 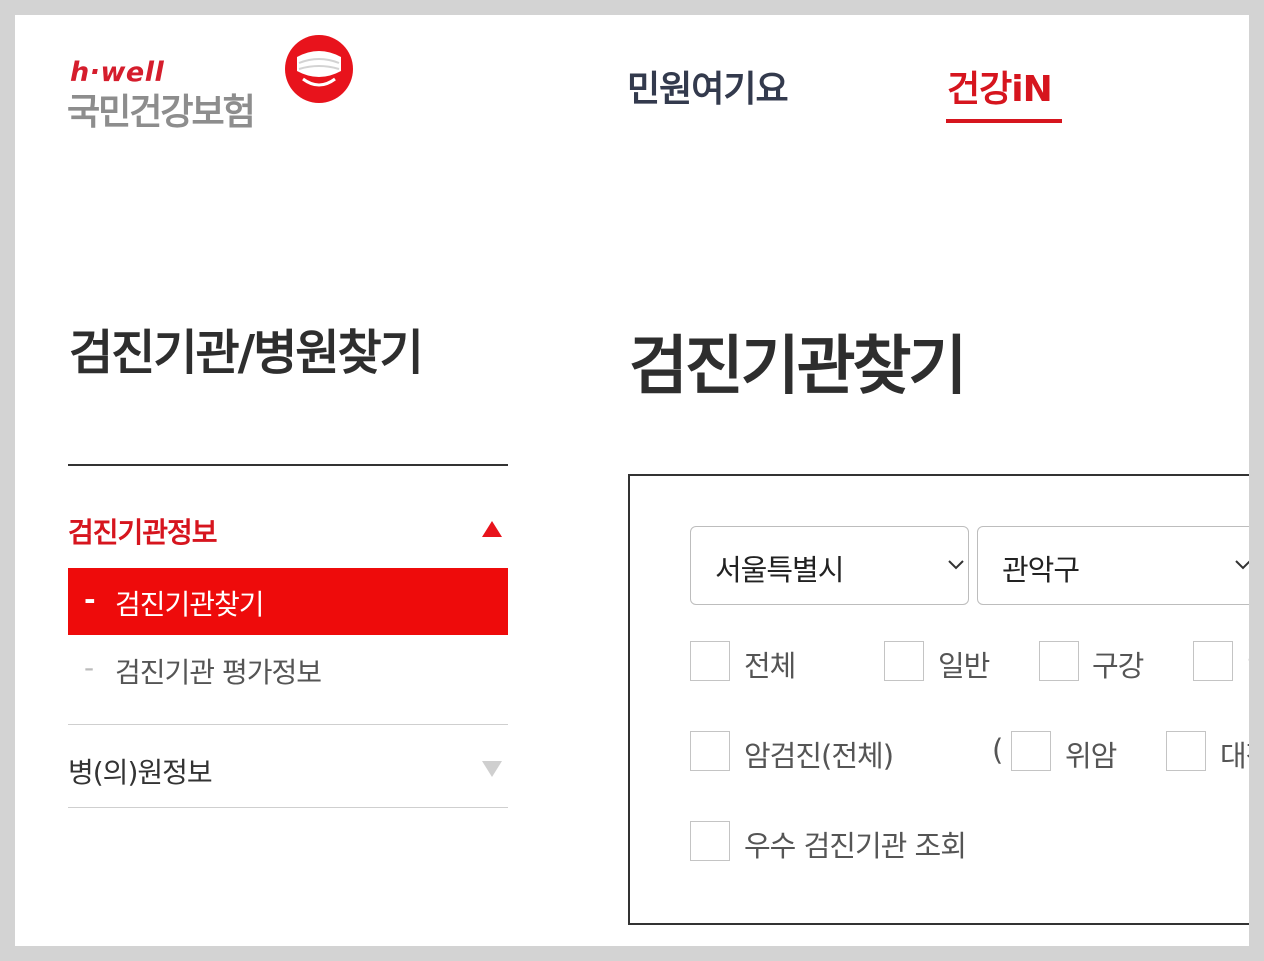 I want to click on menu-hospital-info: 병(의)원정보, so click(x=288, y=768).